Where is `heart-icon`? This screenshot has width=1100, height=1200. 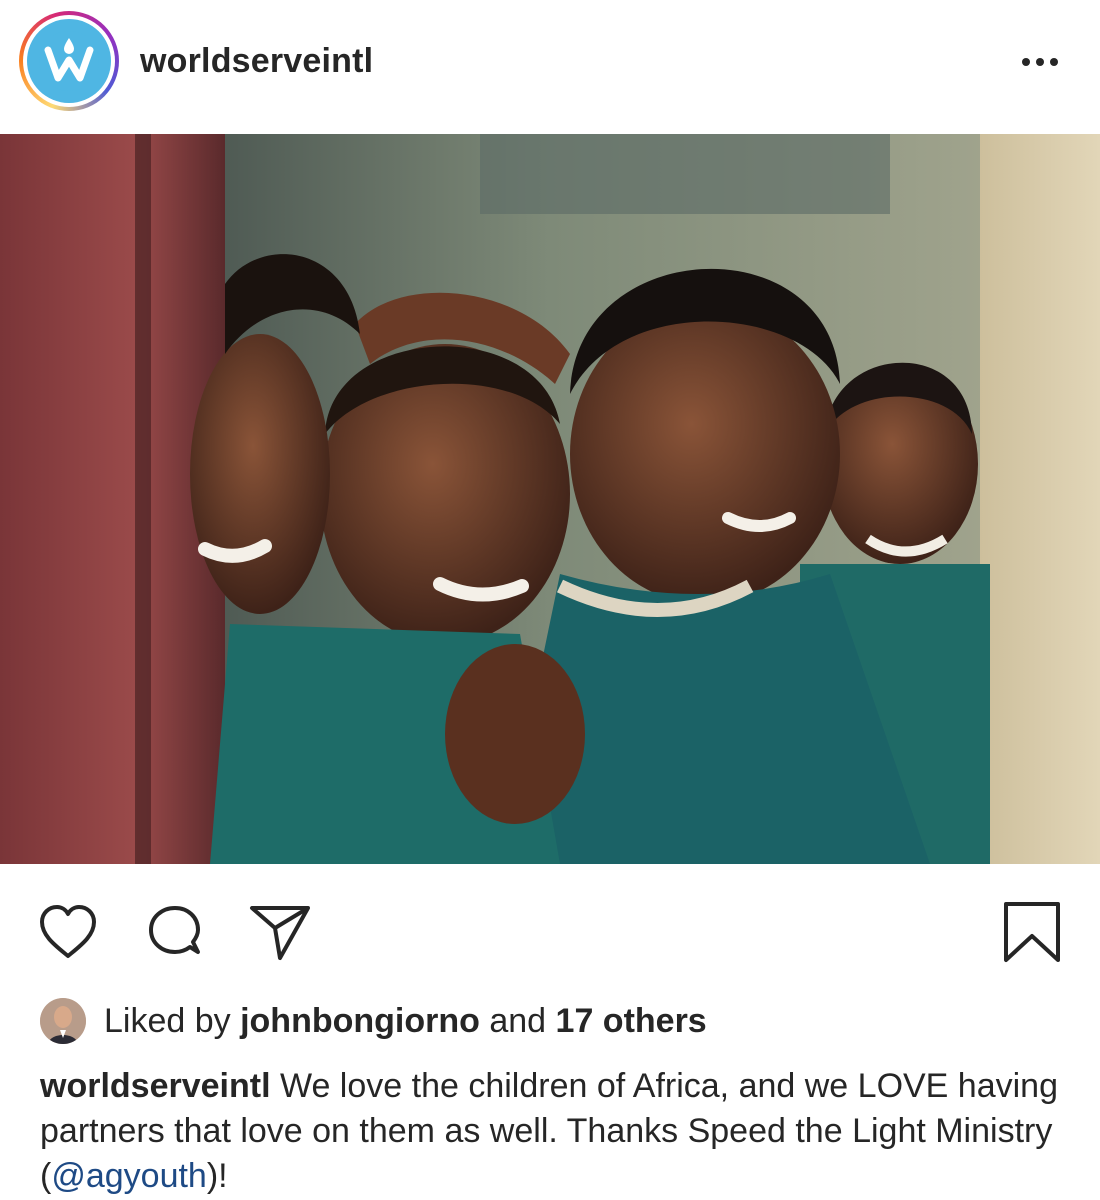
heart-icon is located at coordinates (68, 932).